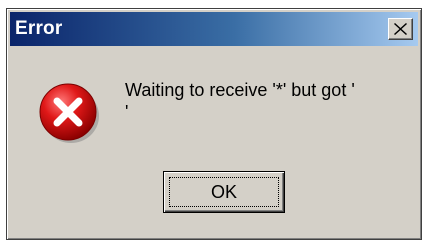  Describe the element at coordinates (39, 28) in the screenshot. I see `dialog-title: Error` at that location.